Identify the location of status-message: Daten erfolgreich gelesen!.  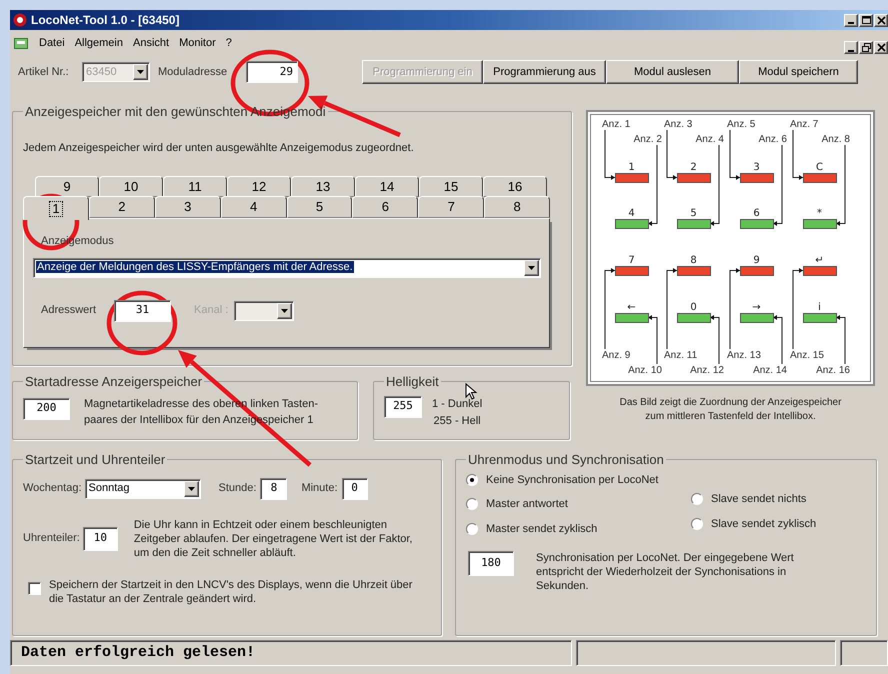
(138, 652).